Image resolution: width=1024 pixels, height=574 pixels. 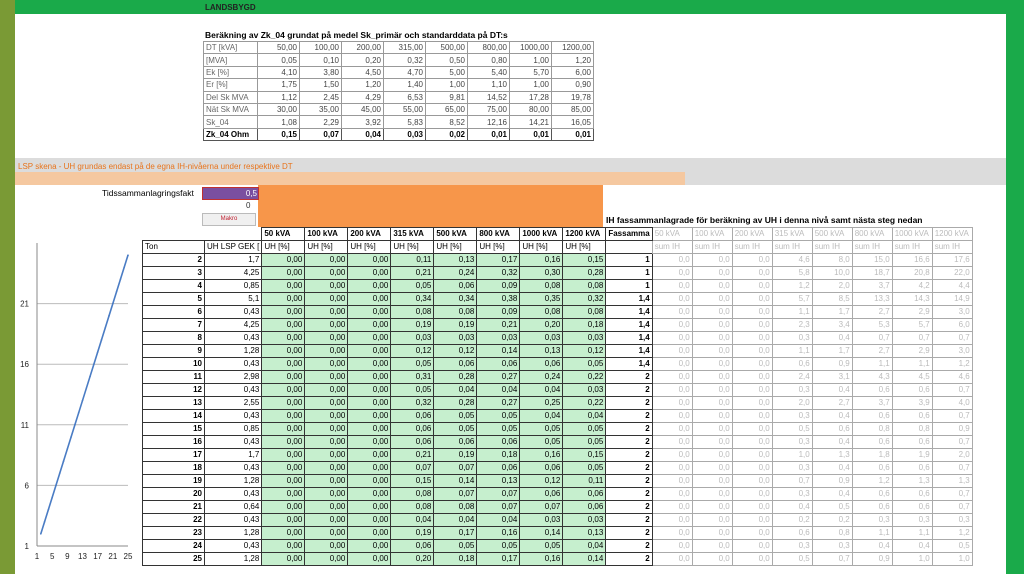 What do you see at coordinates (572, 47) in the screenshot?
I see `reference-cell: 1200,00` at bounding box center [572, 47].